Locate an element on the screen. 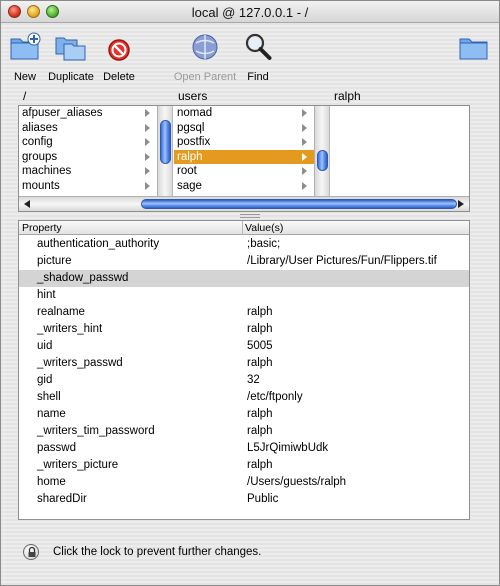 The width and height of the screenshot is (500, 586). split-view-divider is located at coordinates (250, 216).